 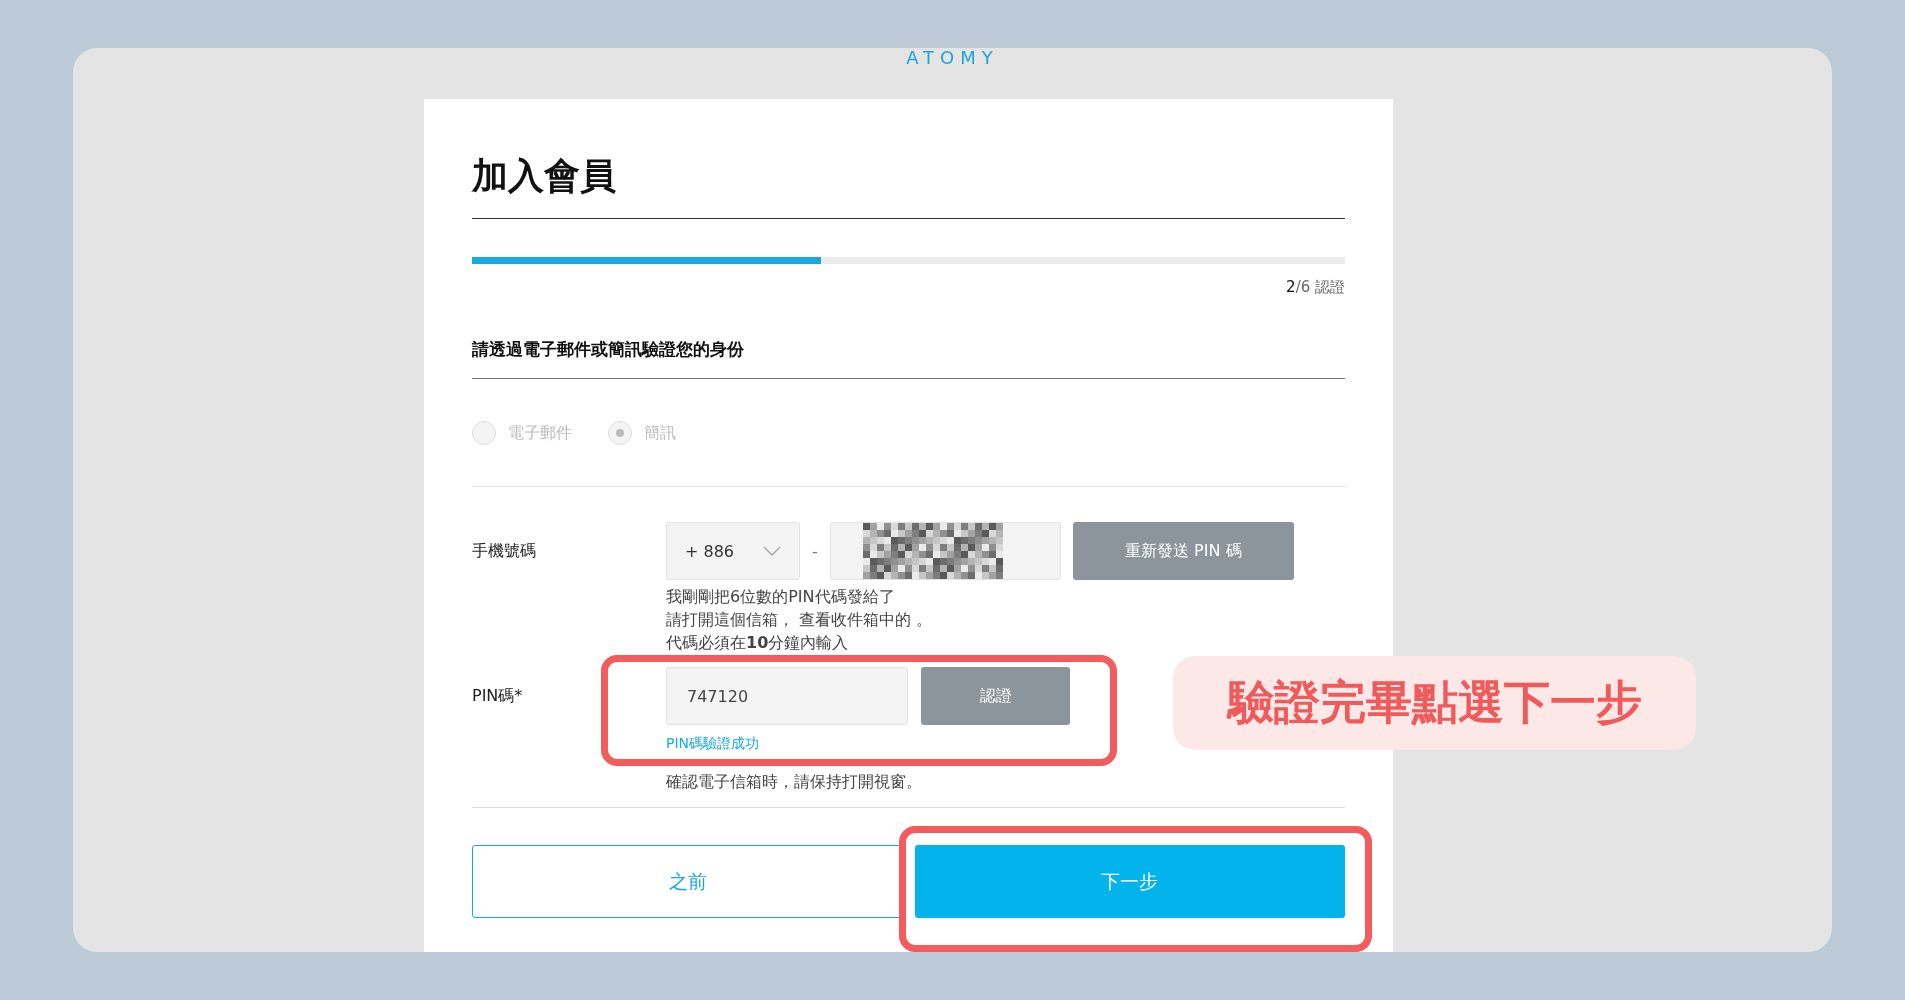 What do you see at coordinates (800, 620) in the screenshot?
I see `help-text: 請打開這個信箱， 查看收件箱中的 。` at bounding box center [800, 620].